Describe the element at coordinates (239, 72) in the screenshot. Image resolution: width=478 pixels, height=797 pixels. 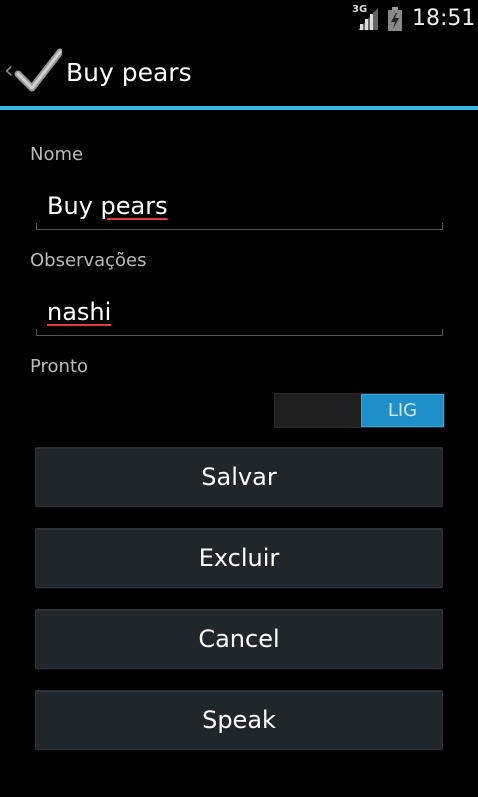
I see `action-bar: ‹ Buy pears` at that location.